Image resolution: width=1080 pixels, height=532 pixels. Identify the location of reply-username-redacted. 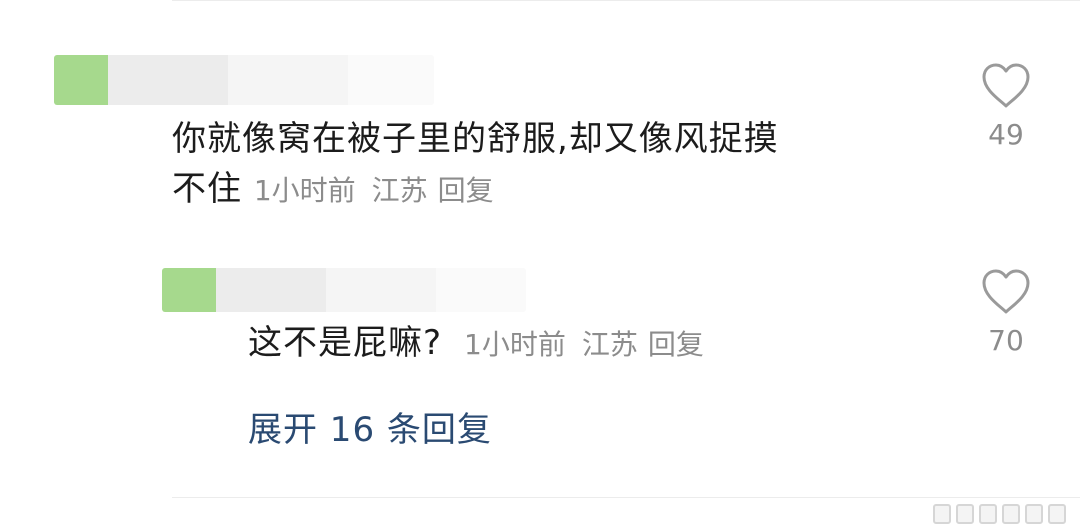
(344, 290).